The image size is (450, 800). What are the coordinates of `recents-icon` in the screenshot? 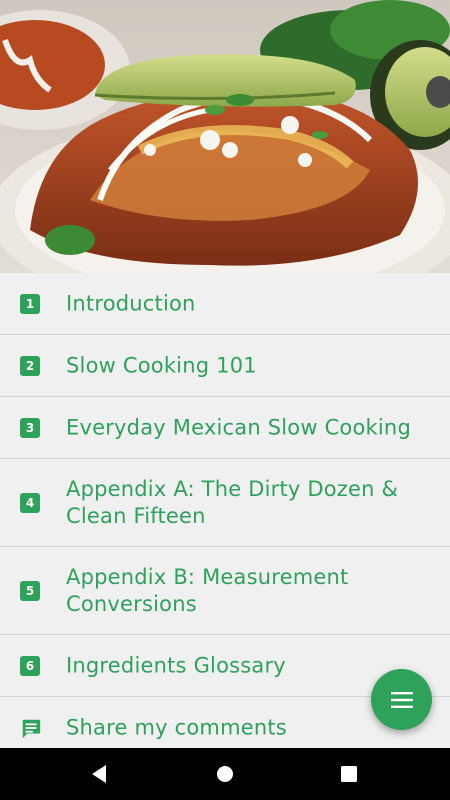 It's located at (349, 774).